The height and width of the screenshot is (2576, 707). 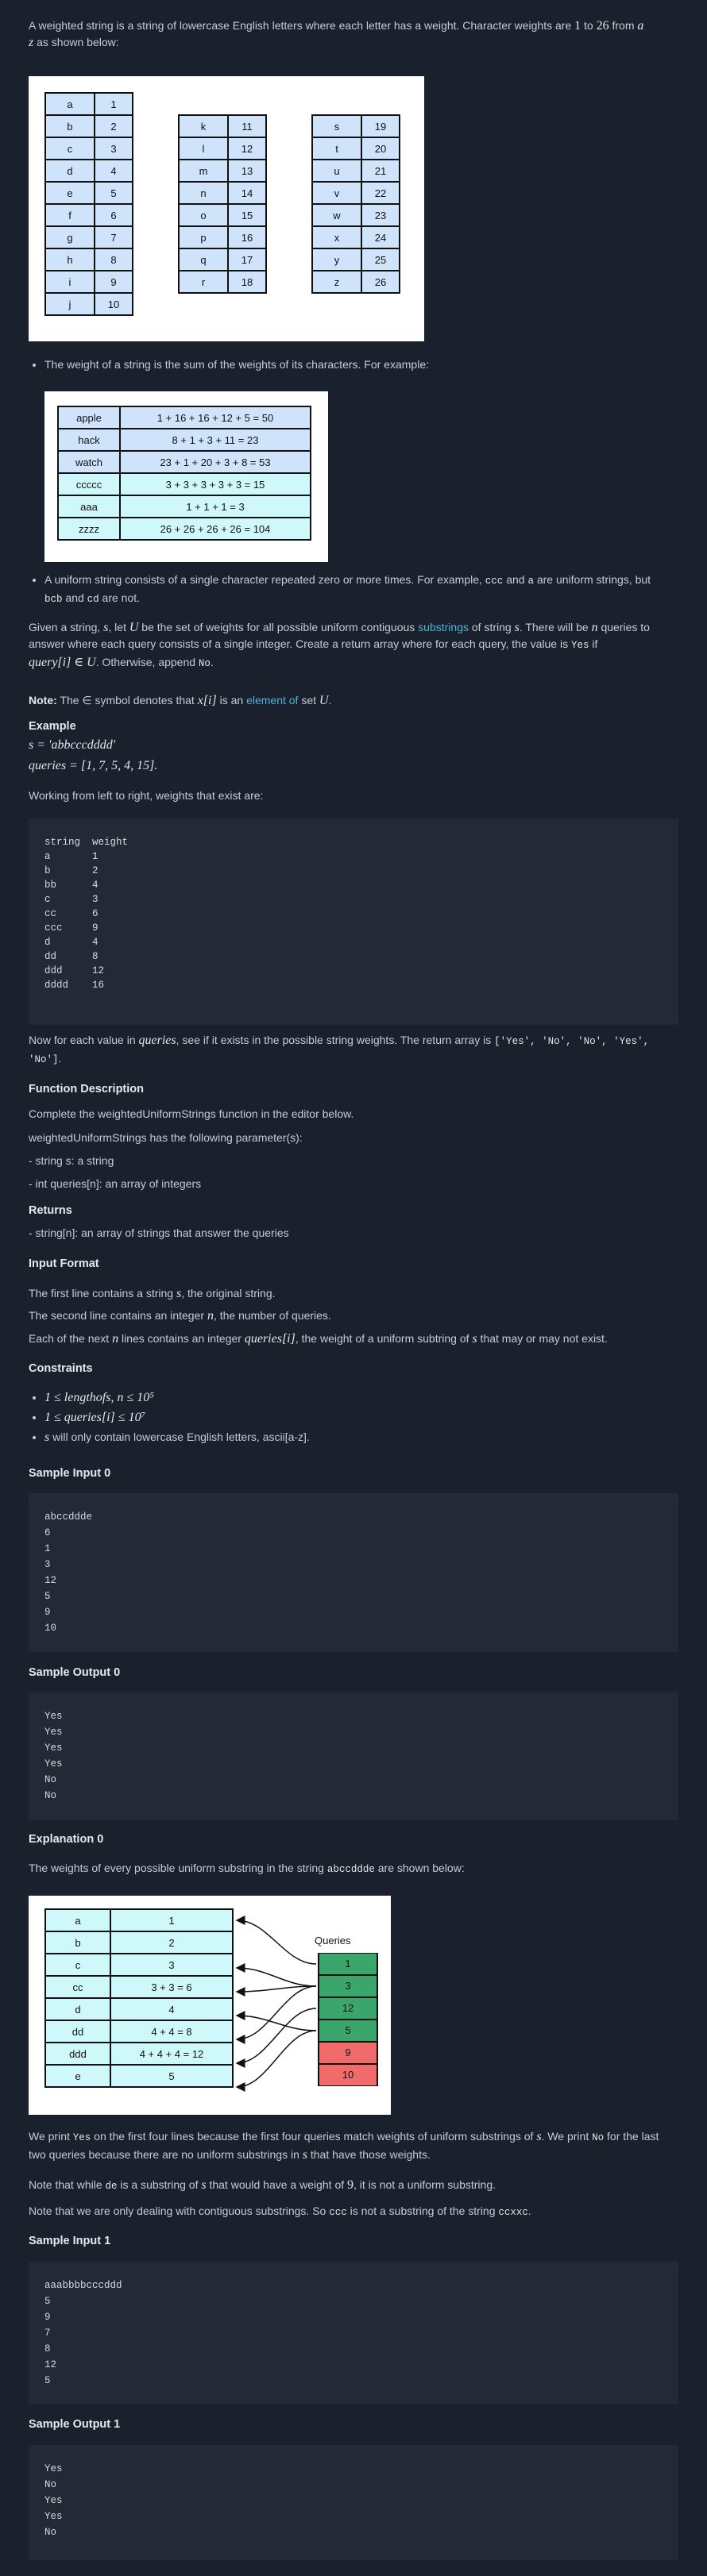 I want to click on weight-row: t 20, so click(x=355, y=148).